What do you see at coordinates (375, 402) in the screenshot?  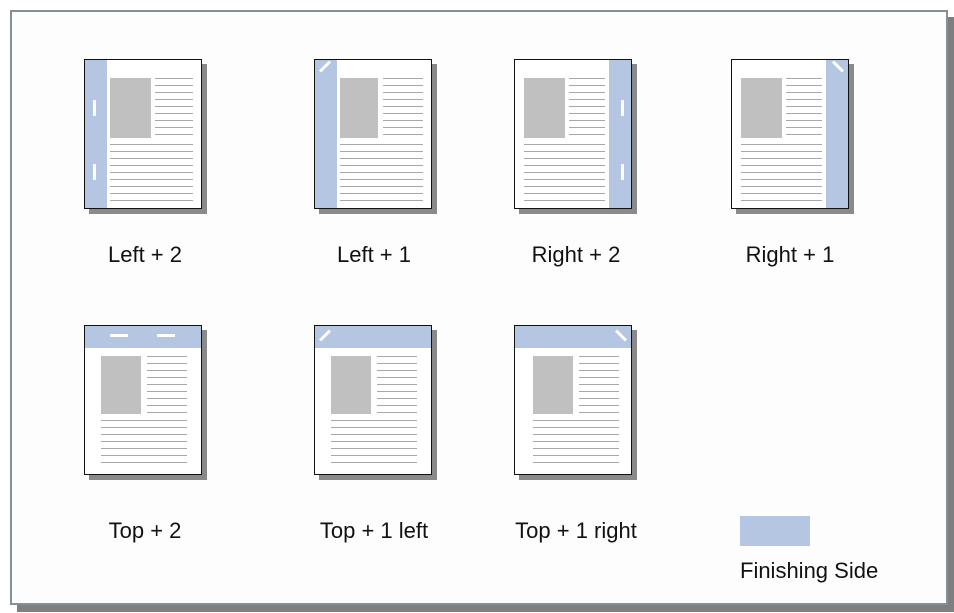 I see `page-icon-top-1-left` at bounding box center [375, 402].